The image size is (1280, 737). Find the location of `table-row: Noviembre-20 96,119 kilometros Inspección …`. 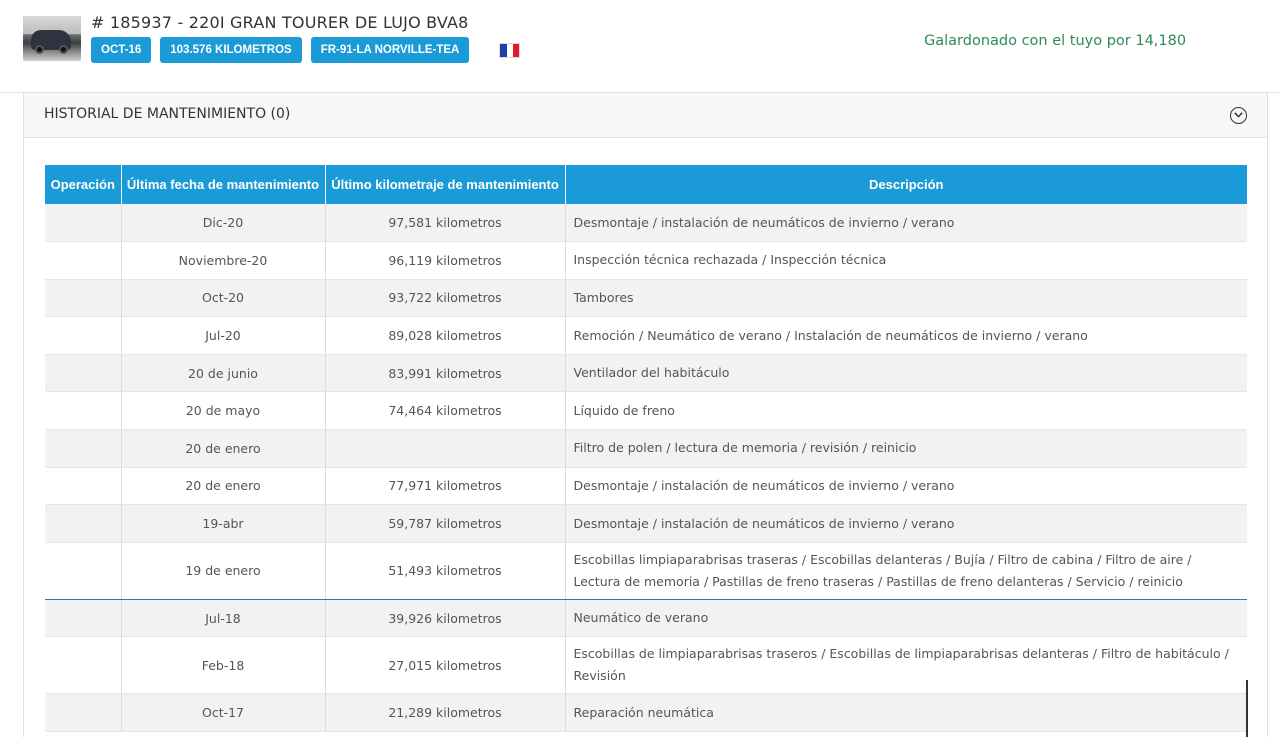

table-row: Noviembre-20 96,119 kilometros Inspección … is located at coordinates (646, 260).